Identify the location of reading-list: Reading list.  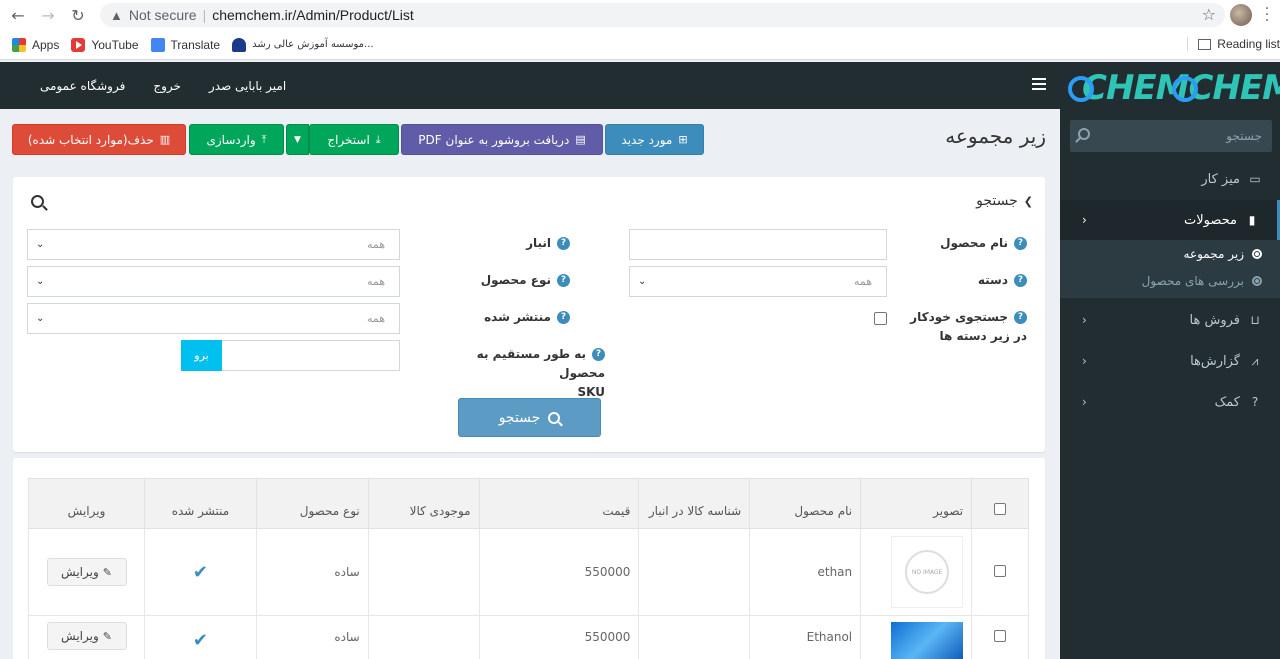
(1233, 44).